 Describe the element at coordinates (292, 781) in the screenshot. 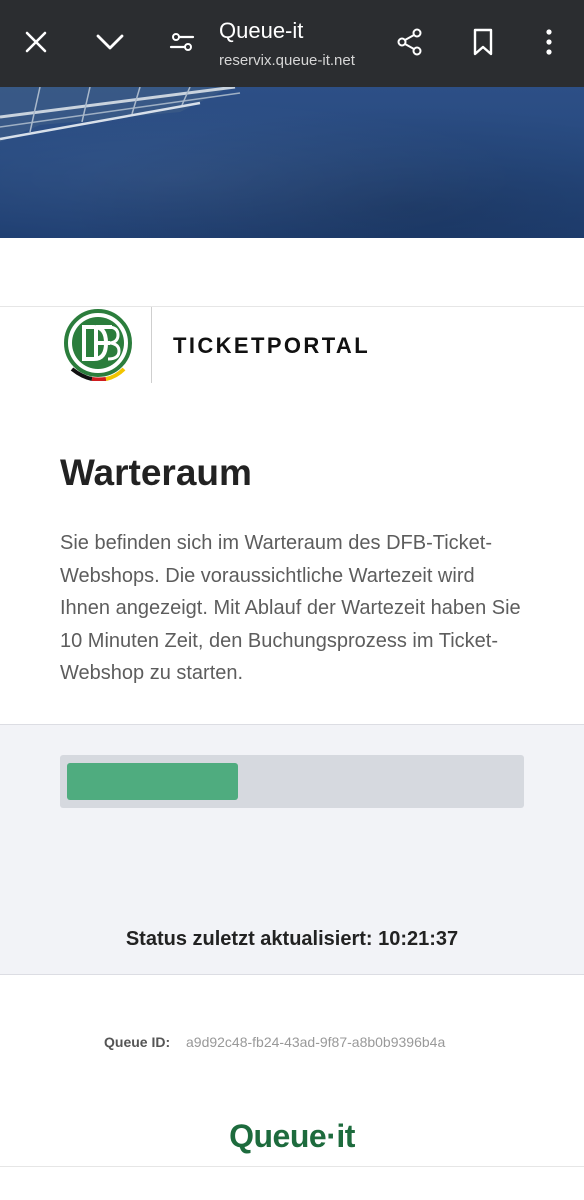

I see `queue-progress-bar` at that location.